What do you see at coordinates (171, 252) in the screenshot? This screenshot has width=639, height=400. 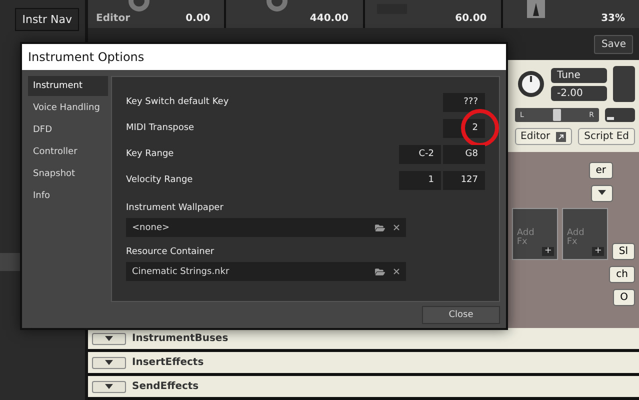 I see `option-label: Resource Container` at bounding box center [171, 252].